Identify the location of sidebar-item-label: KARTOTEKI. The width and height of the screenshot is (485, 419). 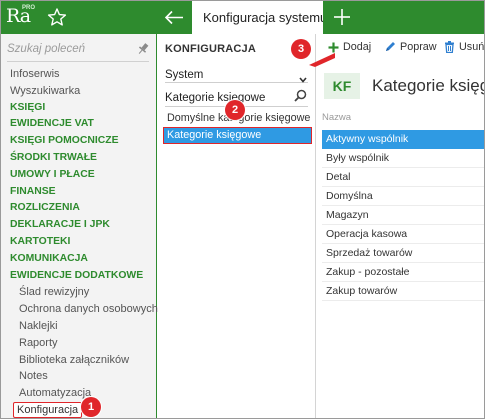
(40, 241).